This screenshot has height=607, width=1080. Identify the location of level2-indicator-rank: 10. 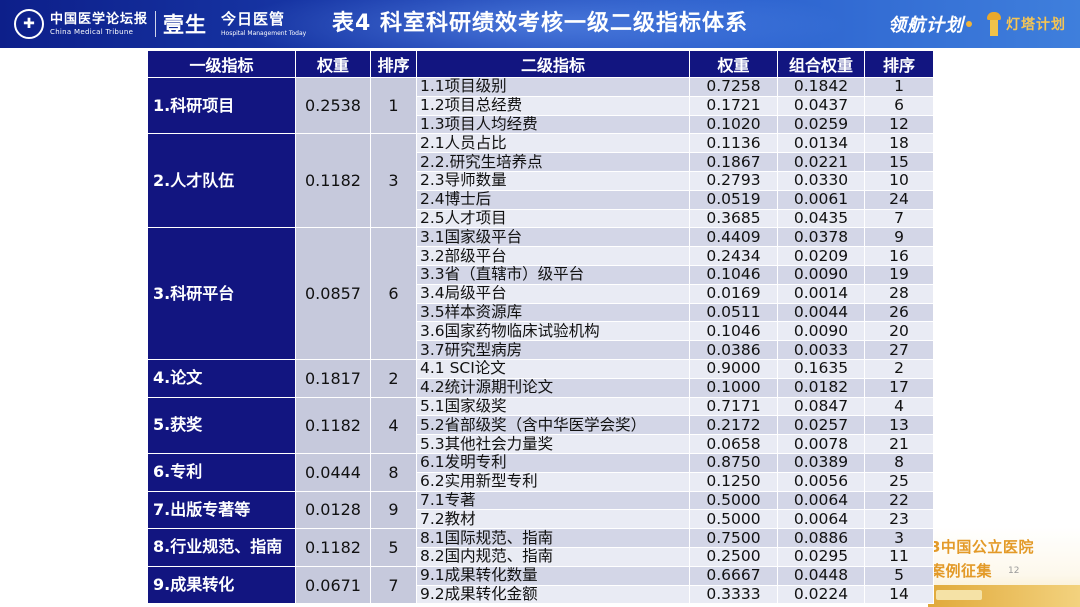
(899, 180).